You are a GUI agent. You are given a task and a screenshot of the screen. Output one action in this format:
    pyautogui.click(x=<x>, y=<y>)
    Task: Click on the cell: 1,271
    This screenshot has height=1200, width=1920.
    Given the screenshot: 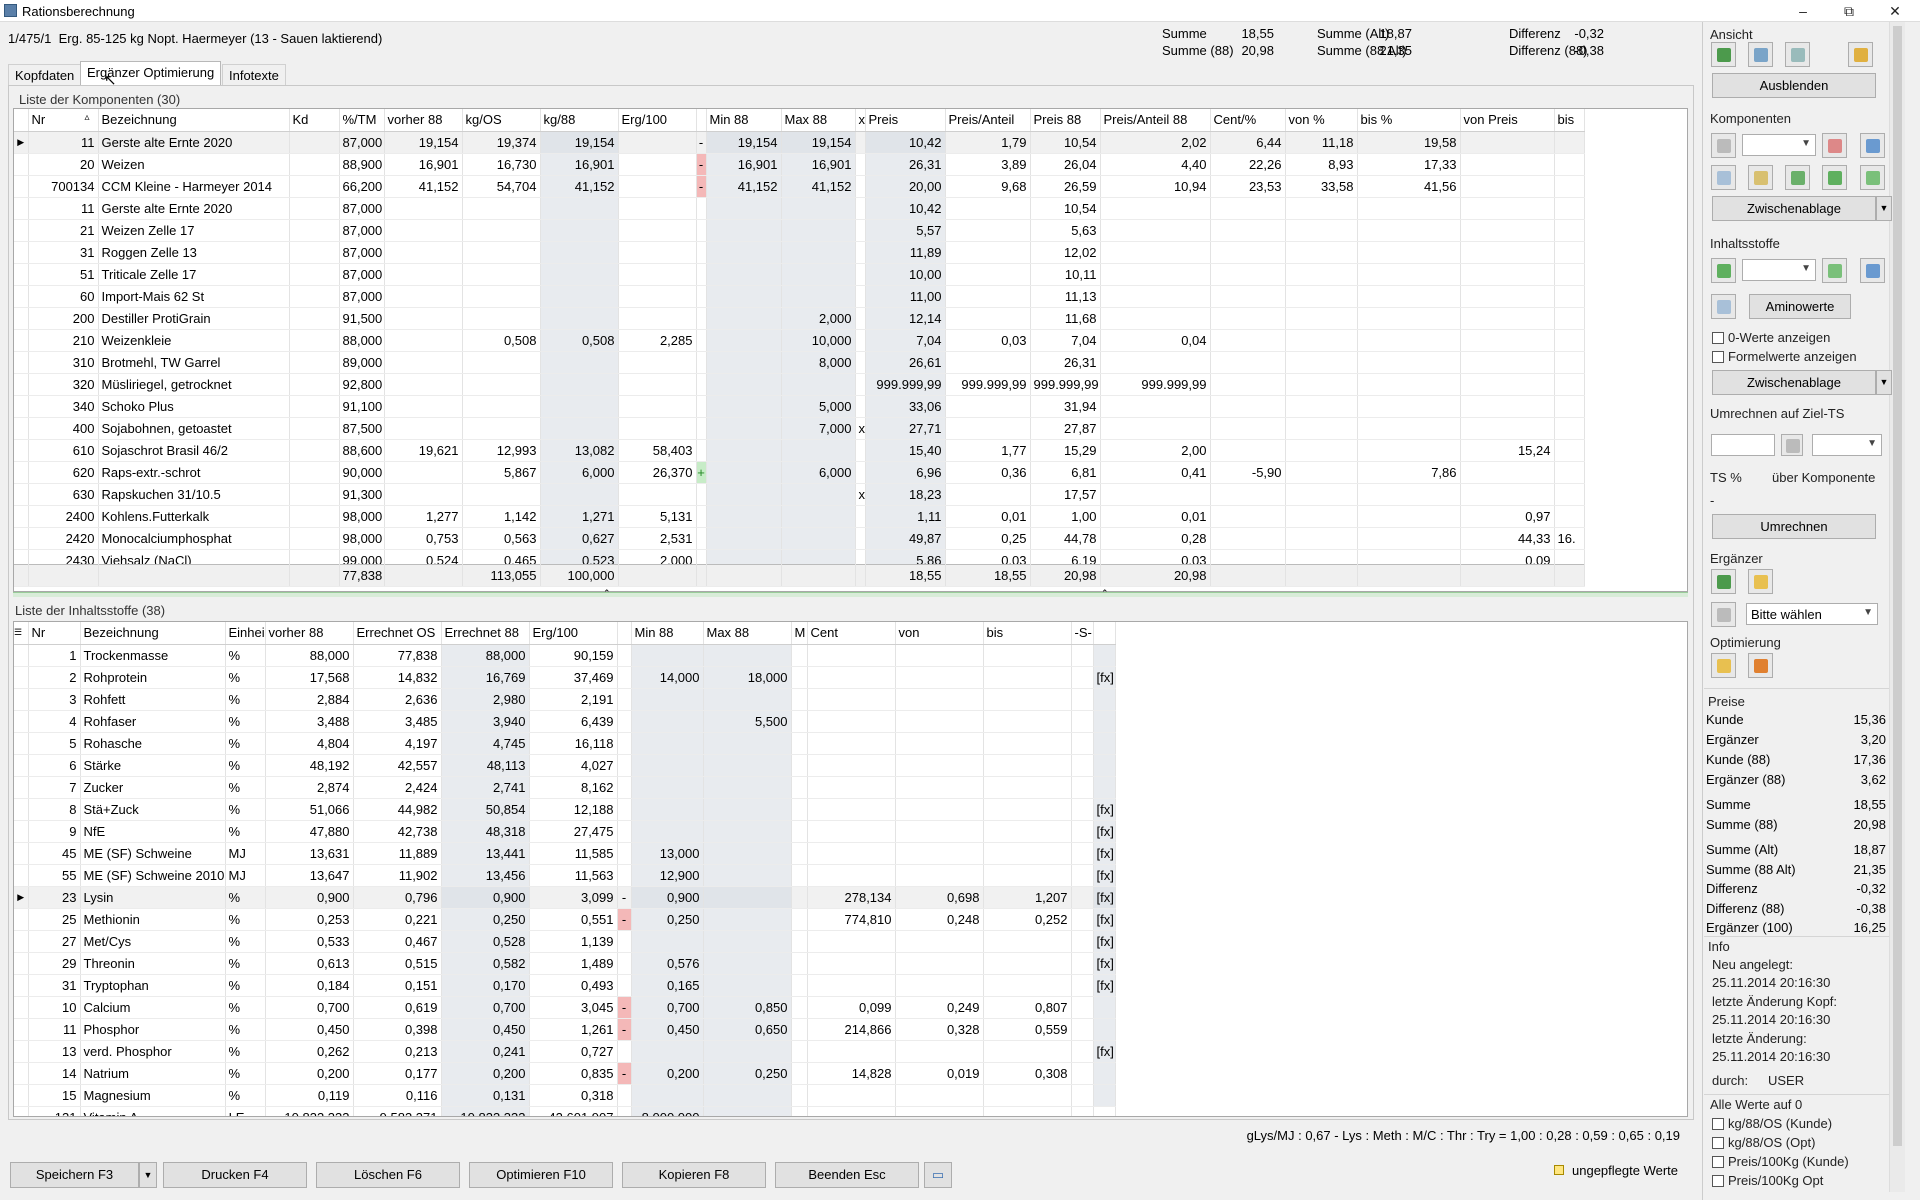 What is the action you would take?
    pyautogui.click(x=579, y=516)
    